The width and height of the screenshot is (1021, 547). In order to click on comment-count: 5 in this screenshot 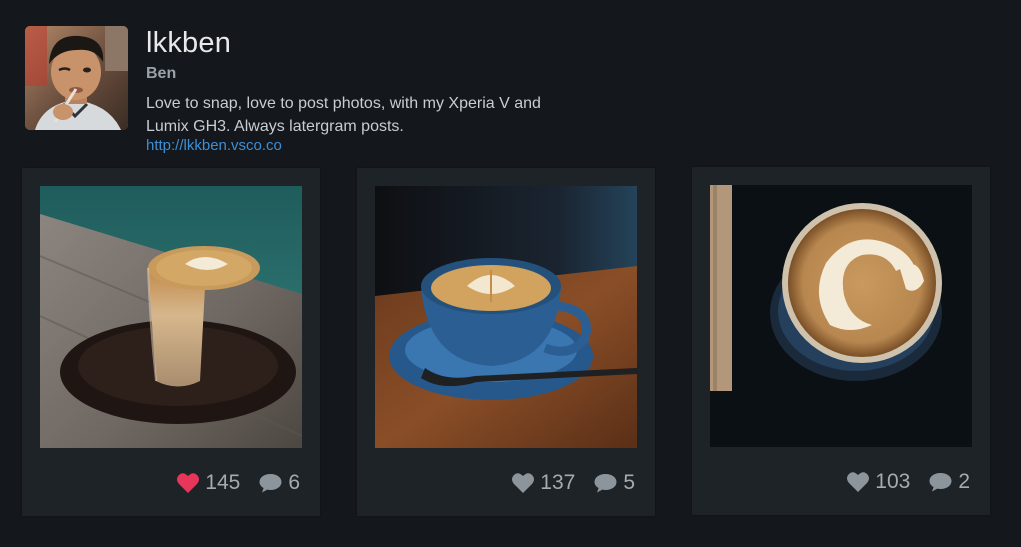, I will do `click(629, 482)`.